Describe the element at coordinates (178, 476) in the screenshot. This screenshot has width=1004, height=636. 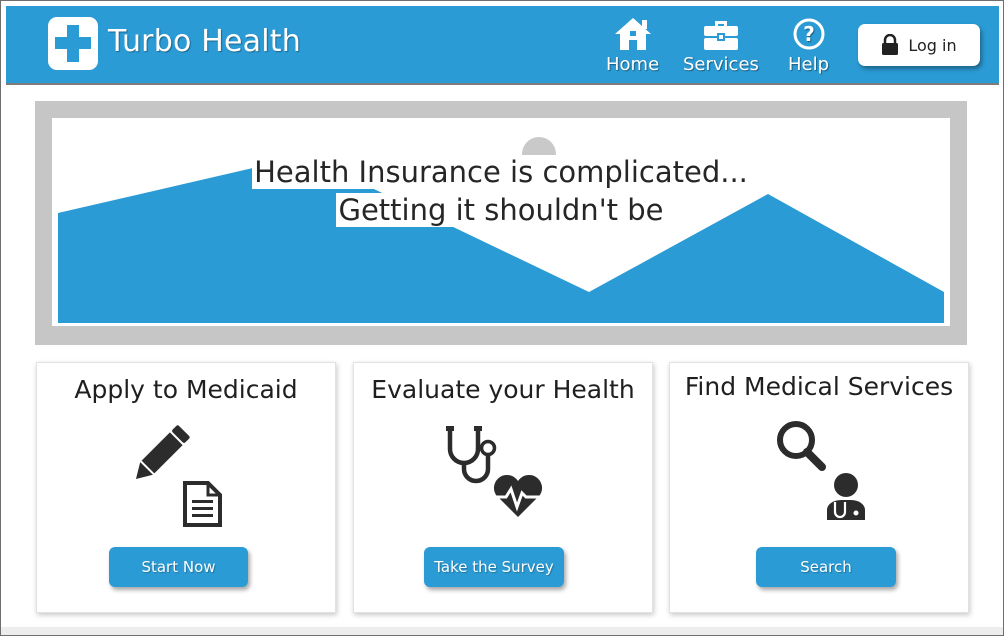
I see `pencil-document-icon` at that location.